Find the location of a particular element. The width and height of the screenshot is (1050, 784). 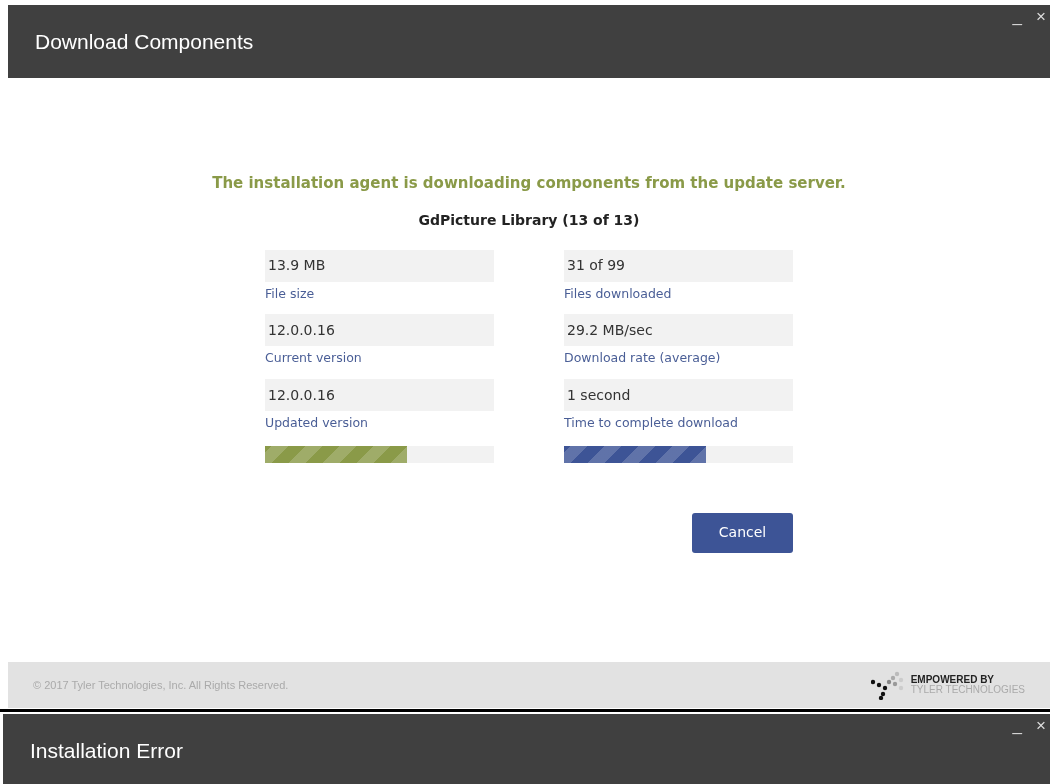

field-value: 1 second is located at coordinates (678, 395).